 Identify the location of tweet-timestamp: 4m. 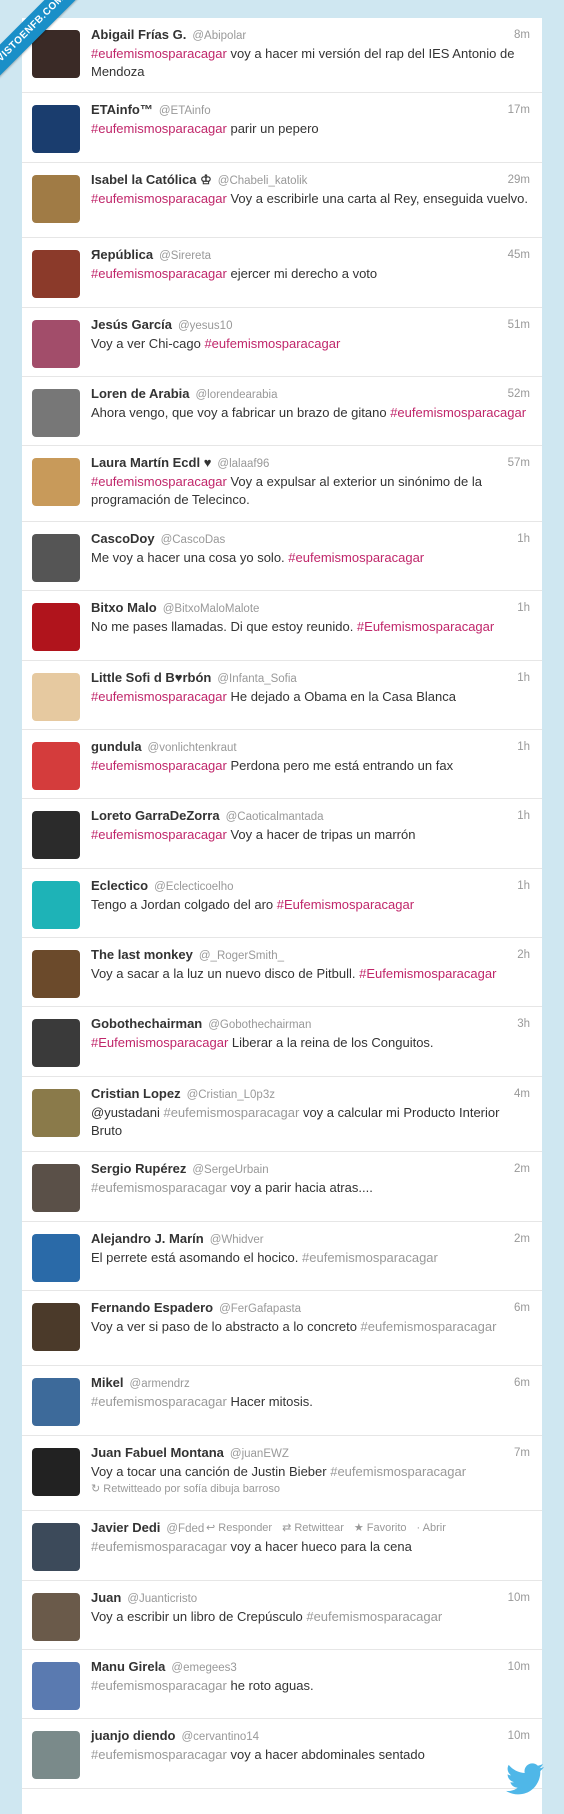
(522, 1094).